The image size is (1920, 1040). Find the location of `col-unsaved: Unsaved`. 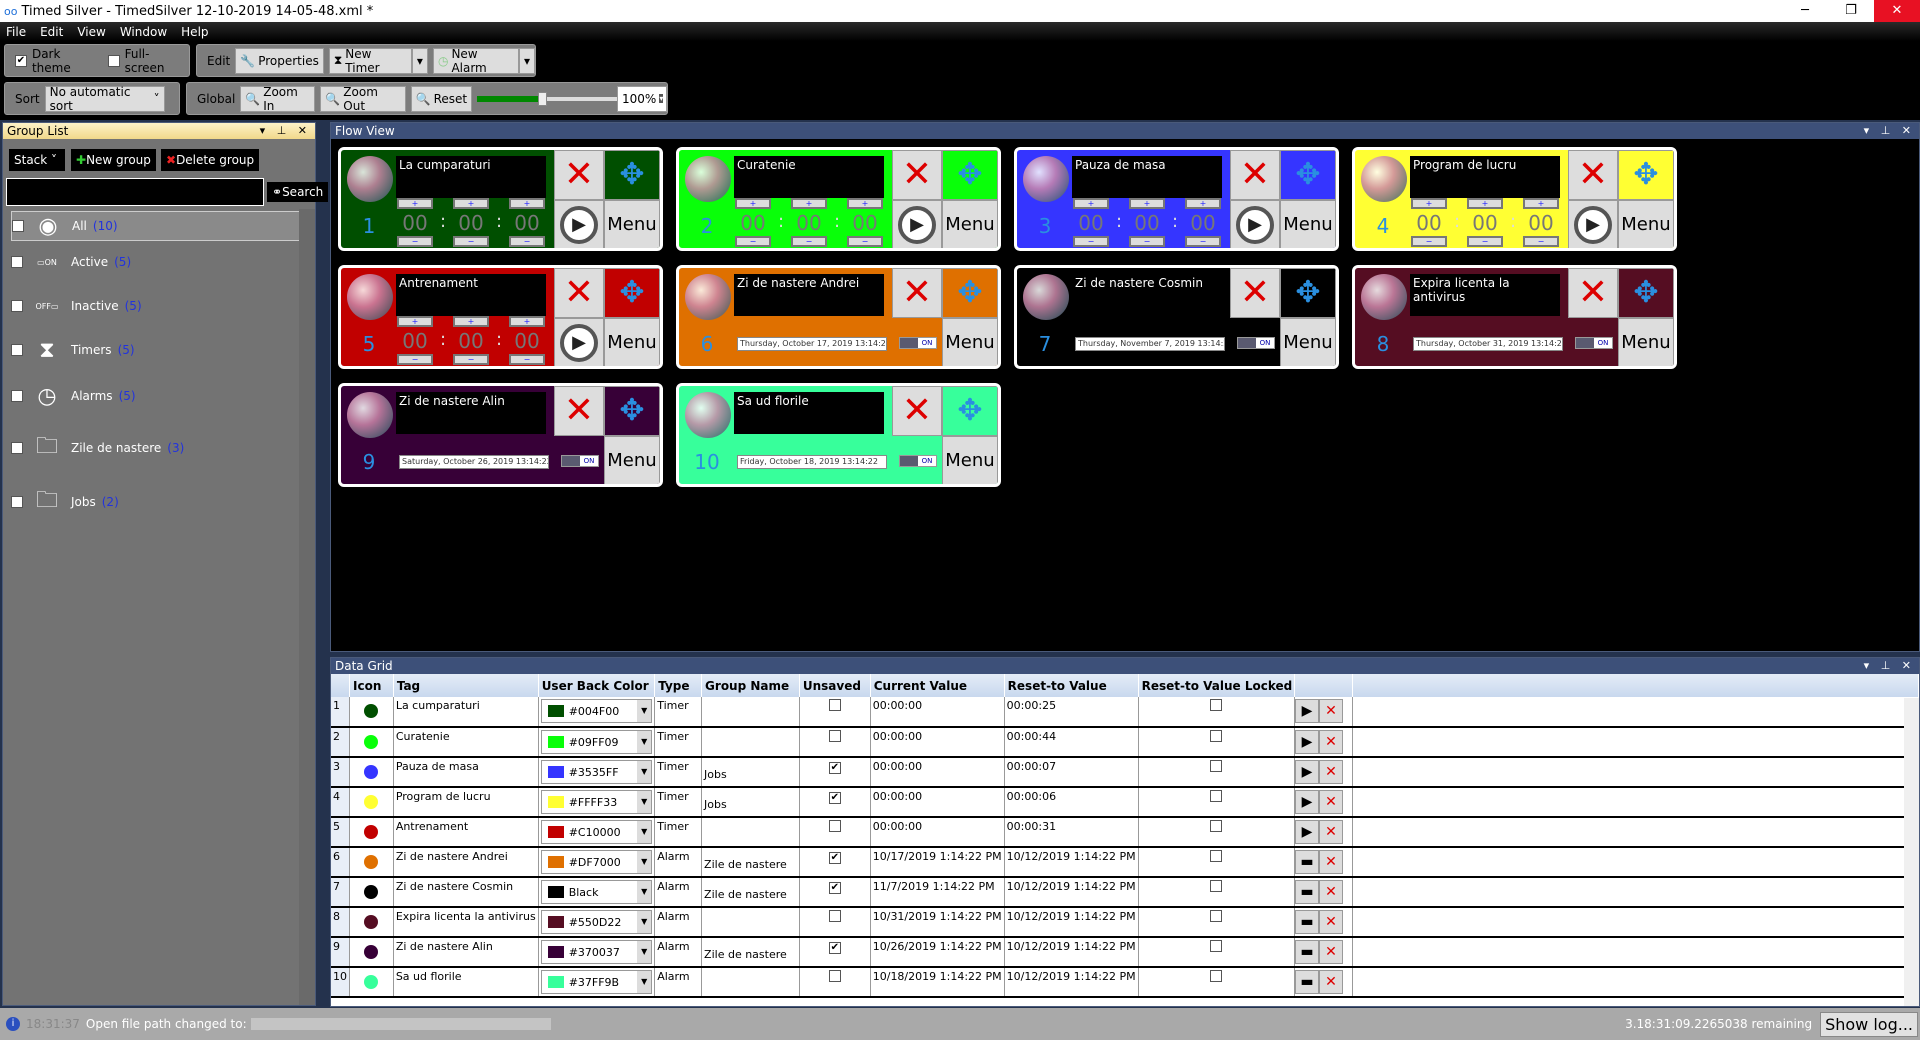

col-unsaved: Unsaved is located at coordinates (835, 685).